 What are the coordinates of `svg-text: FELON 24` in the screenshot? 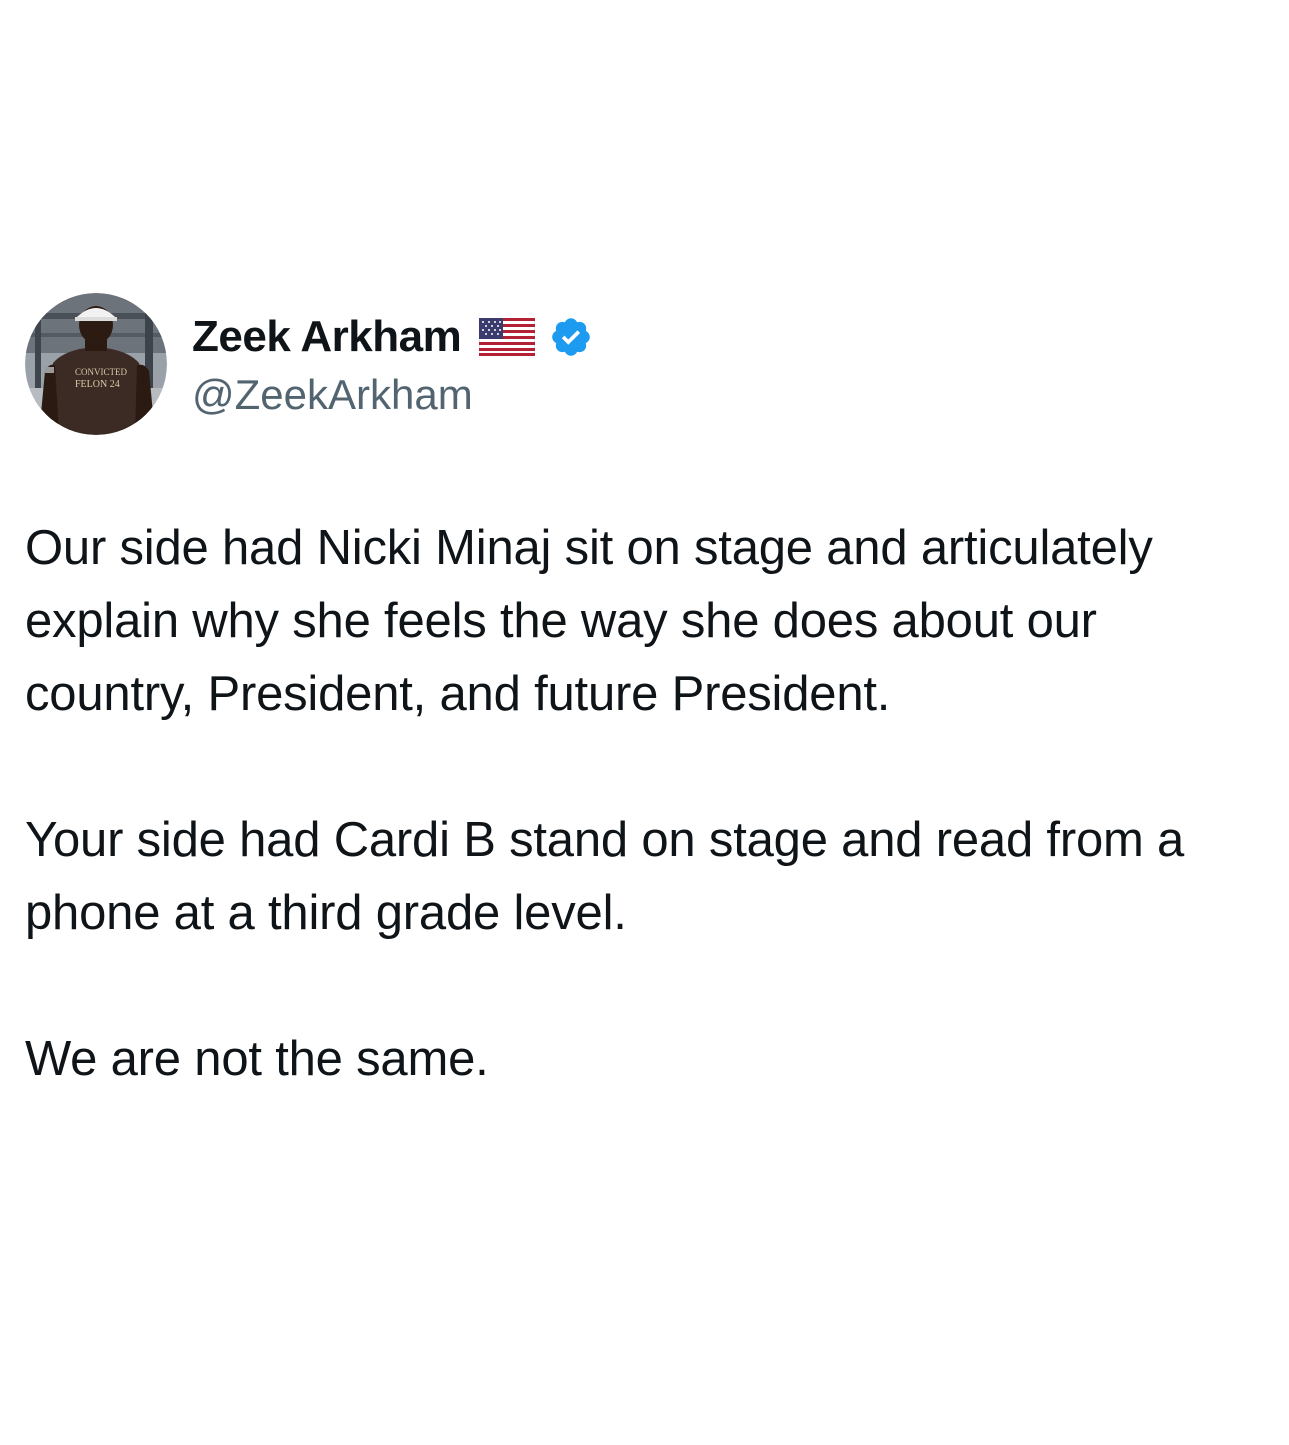 It's located at (97, 384).